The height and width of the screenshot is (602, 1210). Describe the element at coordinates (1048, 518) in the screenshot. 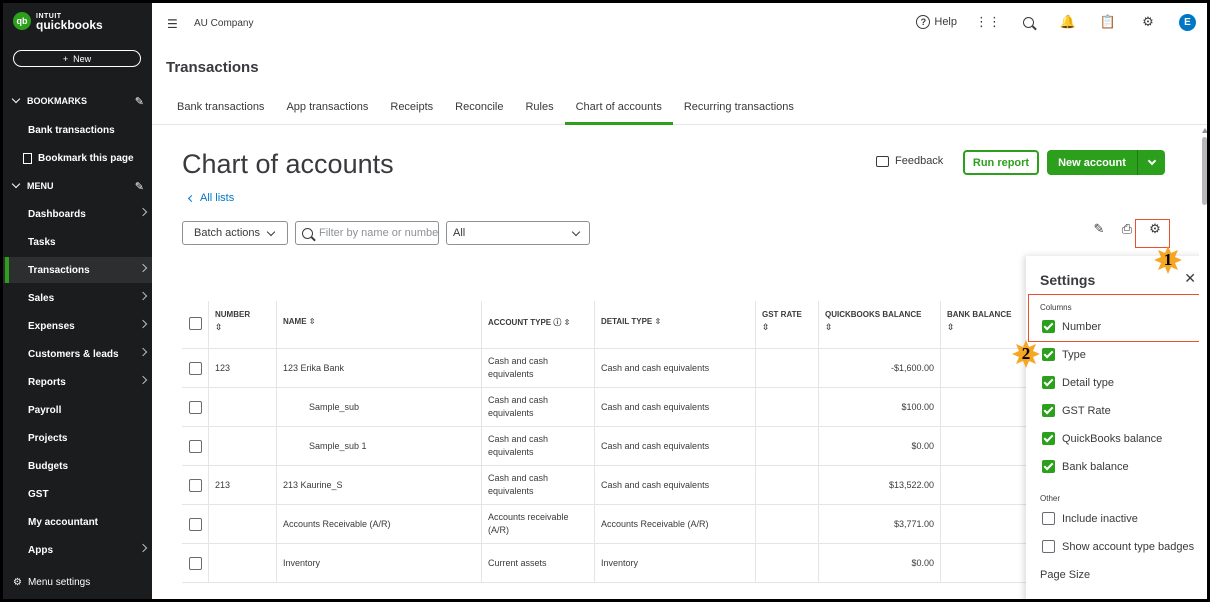

I see `checkbox-empty-icon` at that location.